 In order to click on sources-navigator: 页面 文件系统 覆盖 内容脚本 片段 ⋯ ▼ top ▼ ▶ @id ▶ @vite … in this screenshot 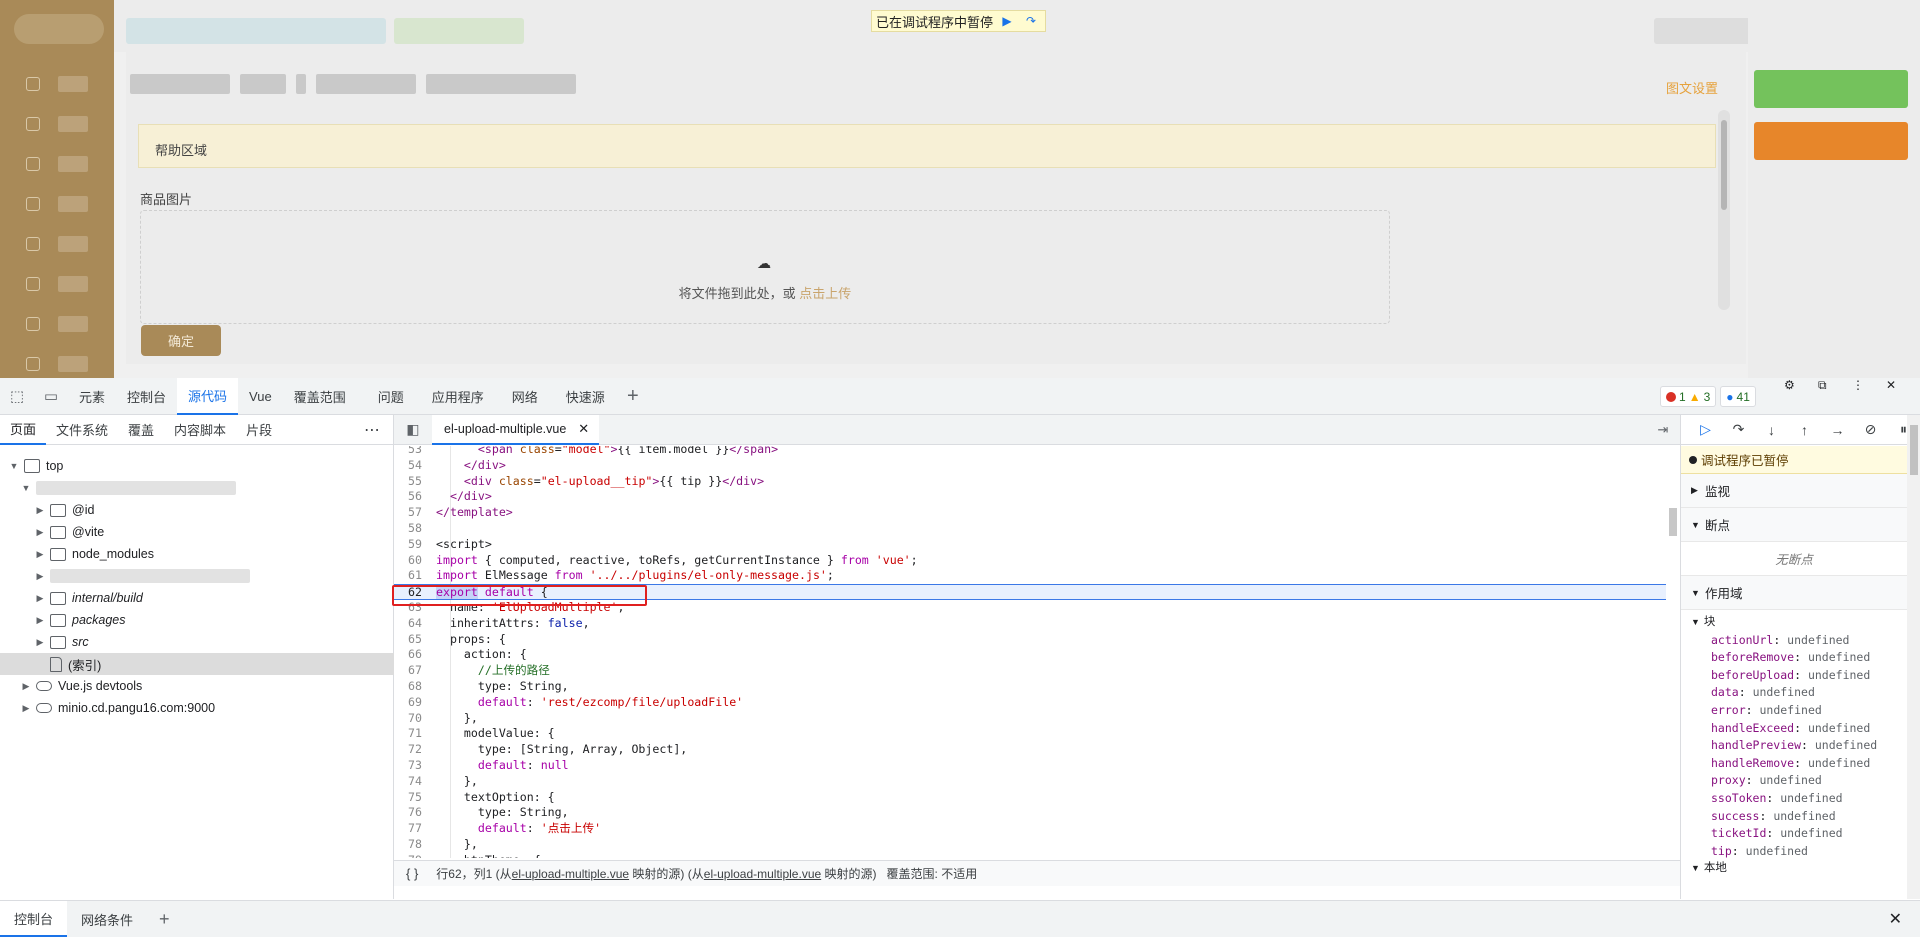, I will do `click(197, 657)`.